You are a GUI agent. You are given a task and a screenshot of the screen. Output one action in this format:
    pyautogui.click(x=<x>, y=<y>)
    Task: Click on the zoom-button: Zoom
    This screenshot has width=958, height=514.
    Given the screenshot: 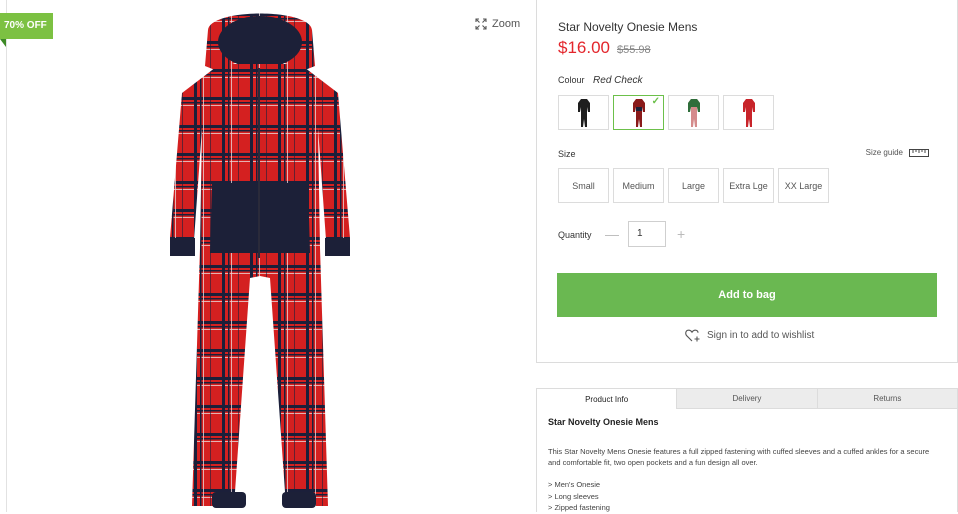 What is the action you would take?
    pyautogui.click(x=497, y=24)
    